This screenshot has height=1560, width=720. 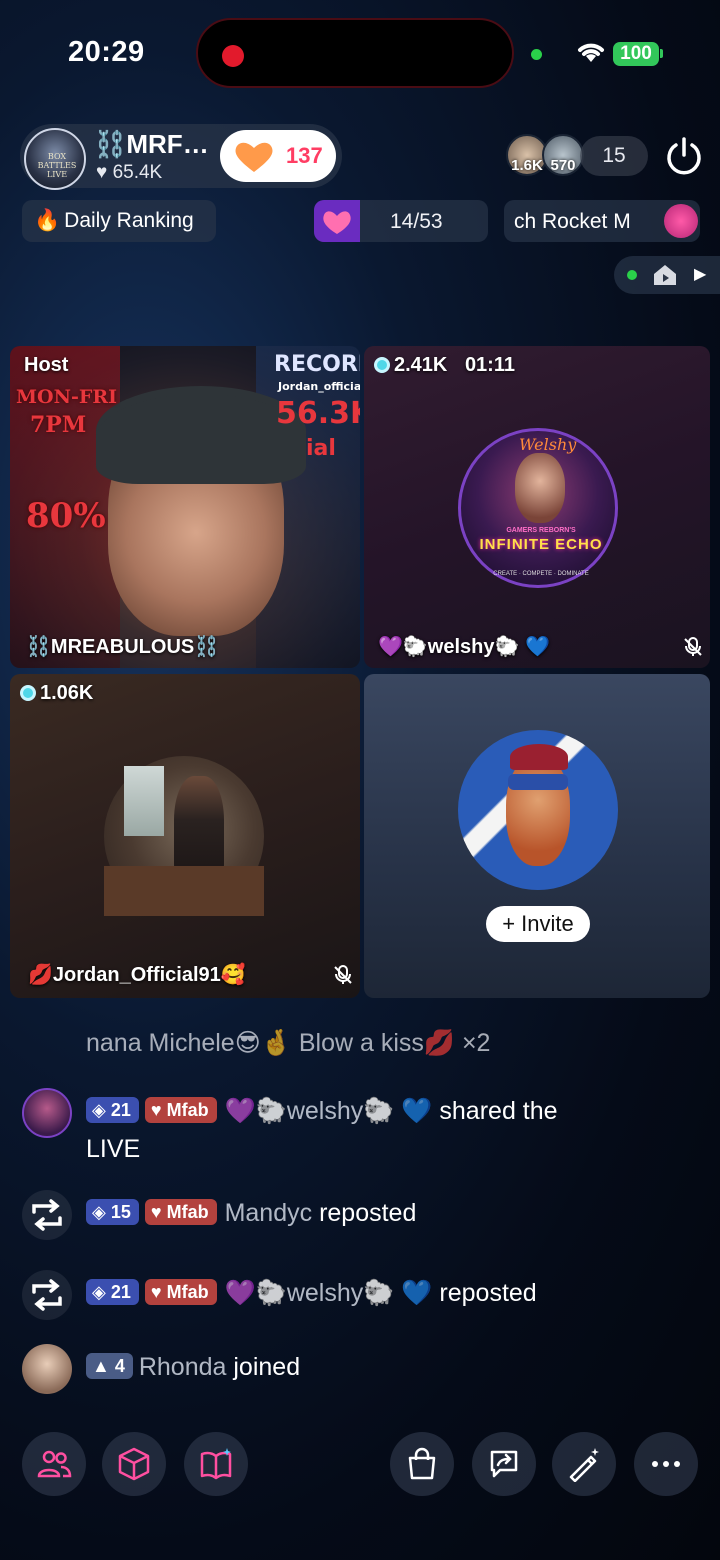 What do you see at coordinates (201, 439) in the screenshot?
I see `host-cap-brim` at bounding box center [201, 439].